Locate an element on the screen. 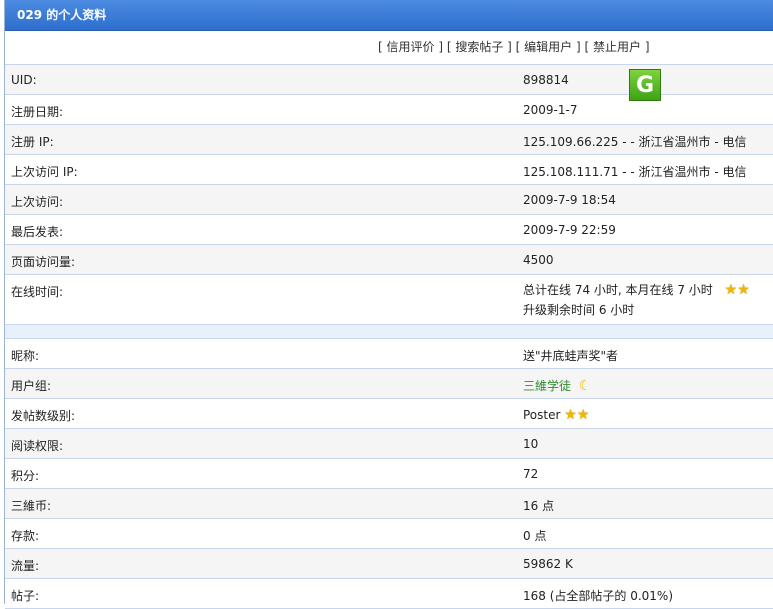  read-permission-row: 阅读权限: 10 is located at coordinates (389, 444).